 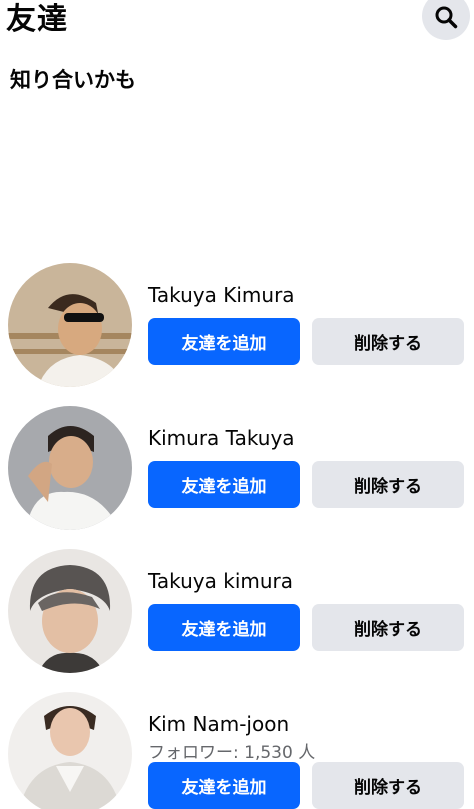 I want to click on suggestion-name: Kim Nam-joon, so click(x=218, y=724).